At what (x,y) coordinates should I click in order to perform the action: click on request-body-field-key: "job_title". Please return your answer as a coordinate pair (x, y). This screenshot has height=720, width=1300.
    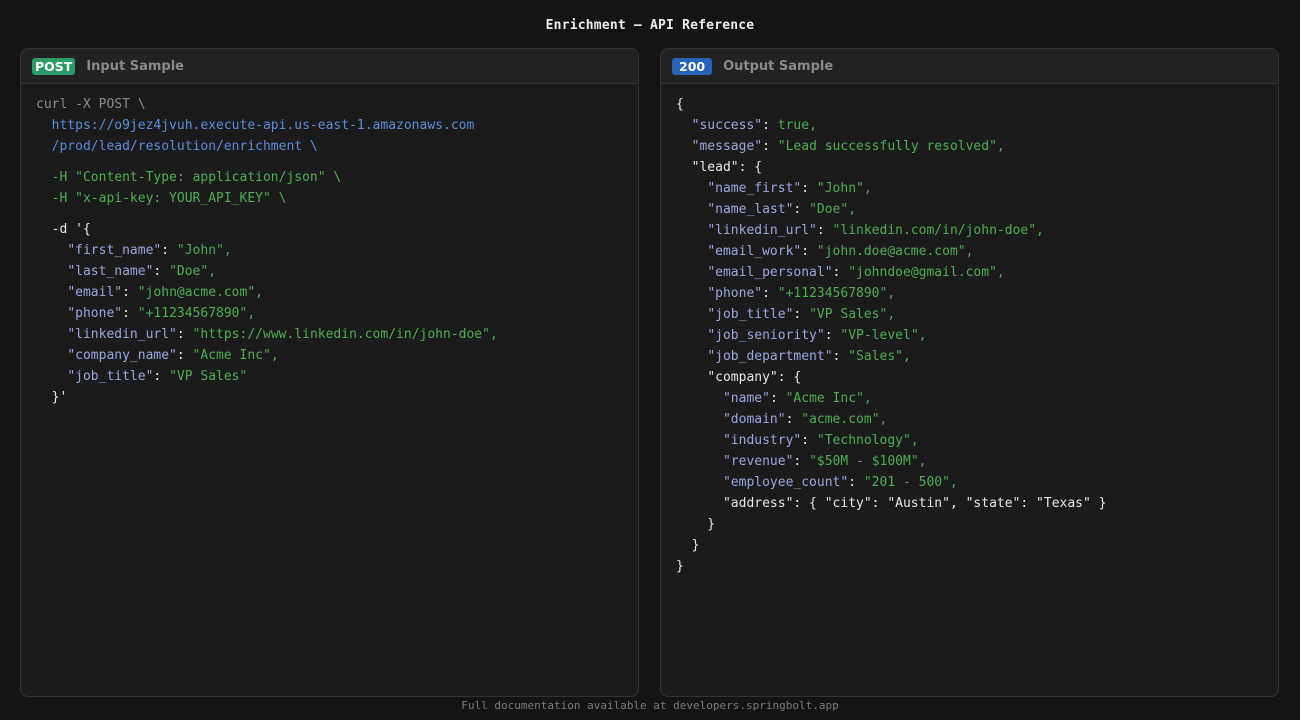
    Looking at the image, I should click on (110, 376).